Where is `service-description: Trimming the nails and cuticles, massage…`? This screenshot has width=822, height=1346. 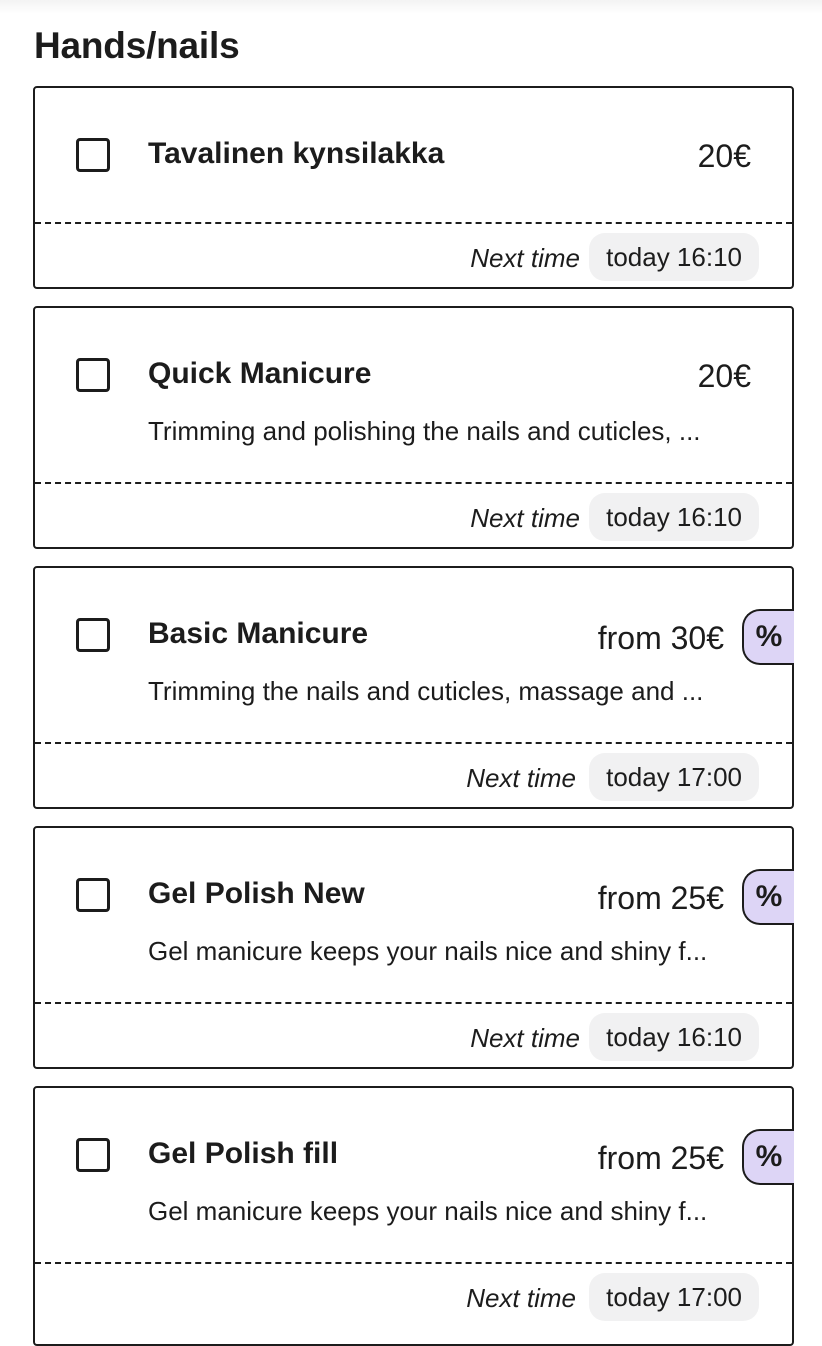 service-description: Trimming the nails and cuticles, massage… is located at coordinates (426, 691).